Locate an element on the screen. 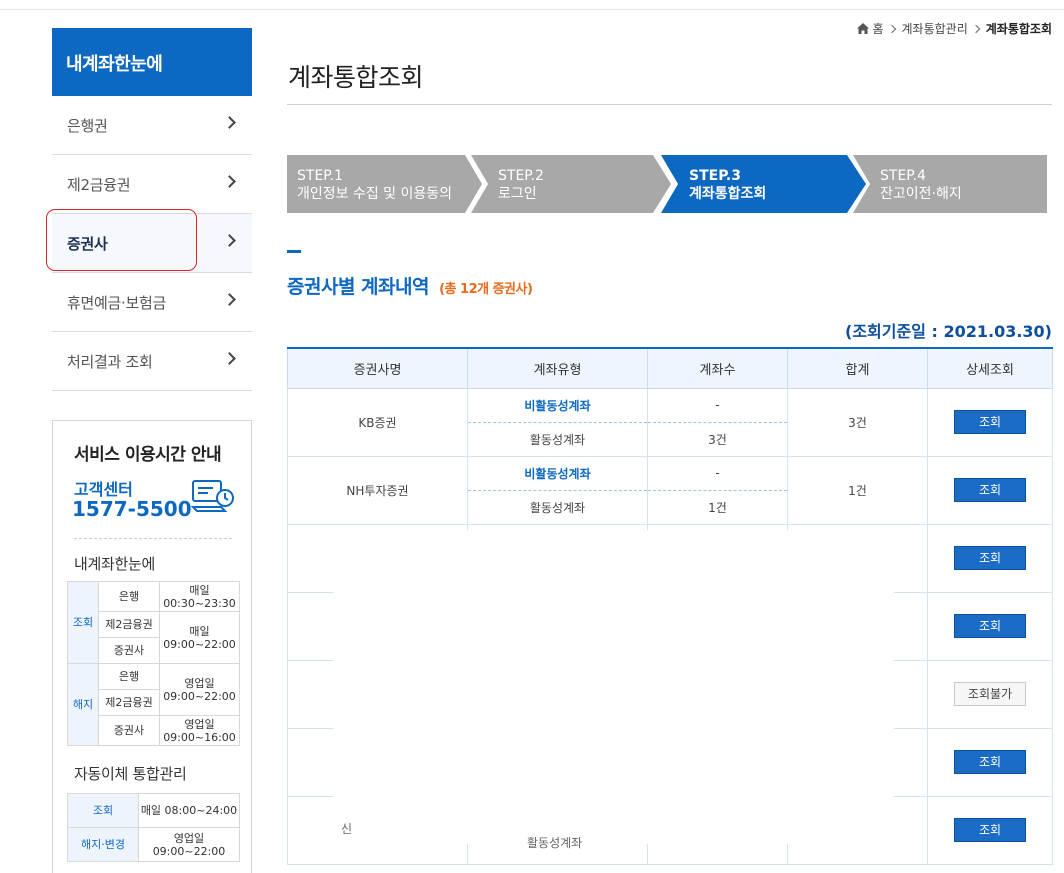 The width and height of the screenshot is (1064, 873). service-time: 매일 00:30~23:30 is located at coordinates (199, 596).